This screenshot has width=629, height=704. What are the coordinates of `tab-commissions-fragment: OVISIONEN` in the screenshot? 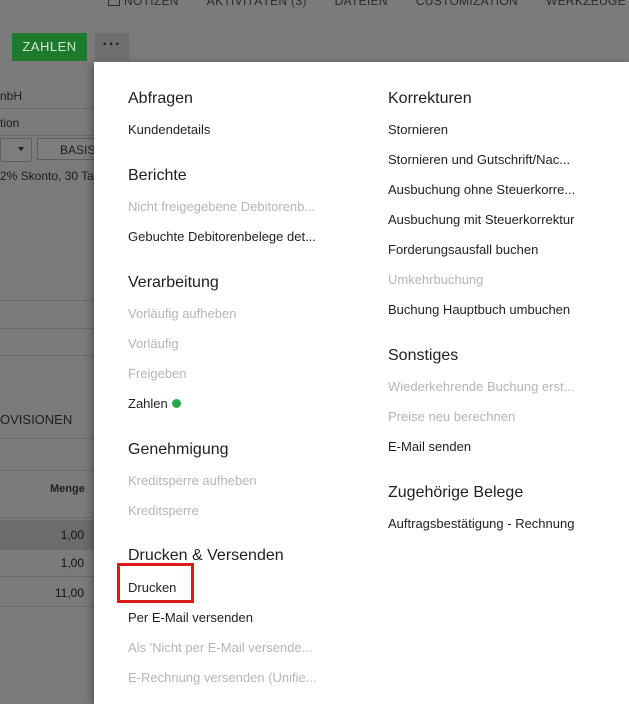 It's located at (36, 419).